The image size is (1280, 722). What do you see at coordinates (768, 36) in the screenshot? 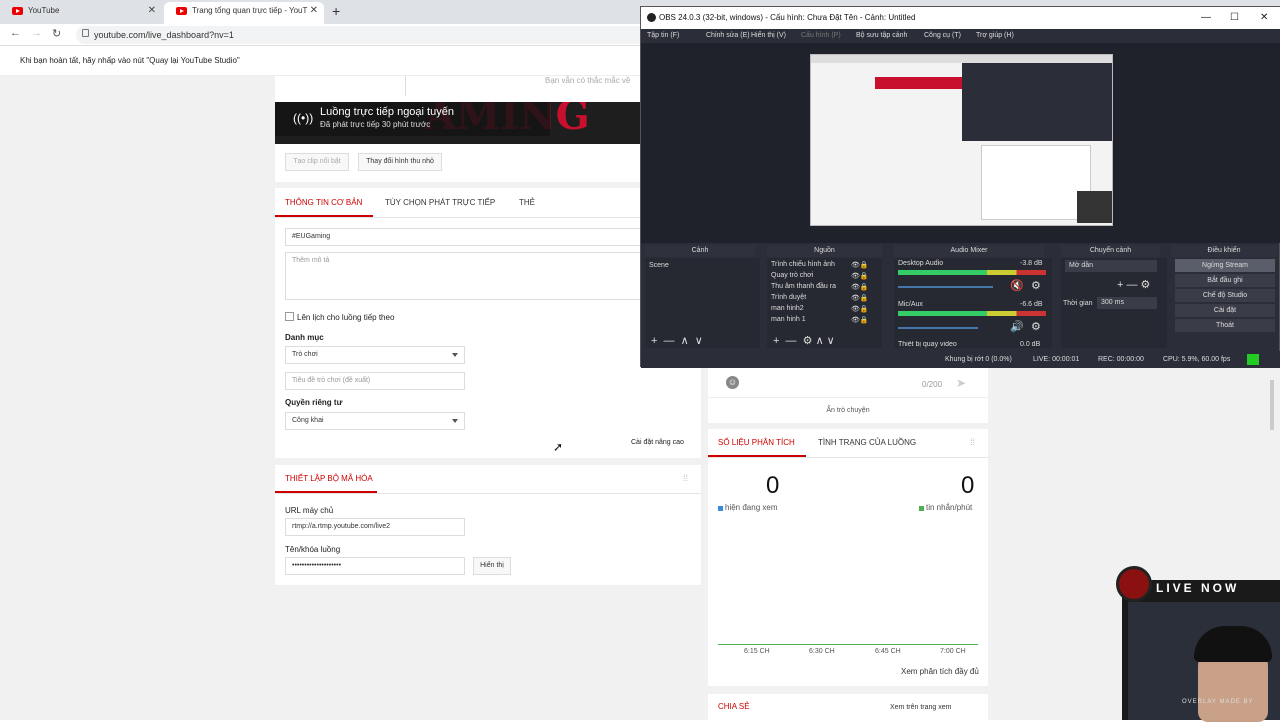
I see `menu-view: Hiển thị (V)` at bounding box center [768, 36].